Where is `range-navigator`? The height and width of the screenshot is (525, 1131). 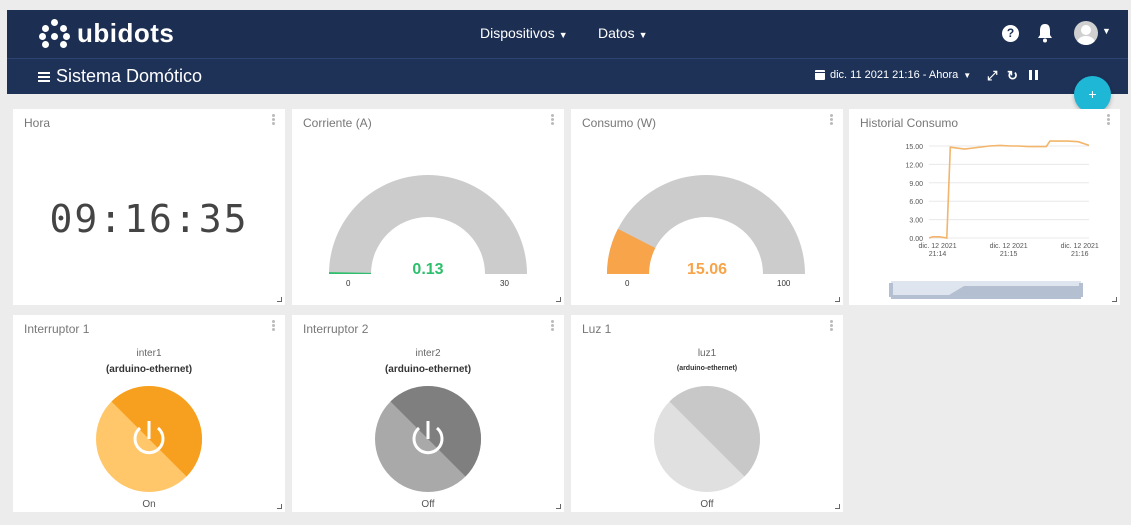 range-navigator is located at coordinates (986, 290).